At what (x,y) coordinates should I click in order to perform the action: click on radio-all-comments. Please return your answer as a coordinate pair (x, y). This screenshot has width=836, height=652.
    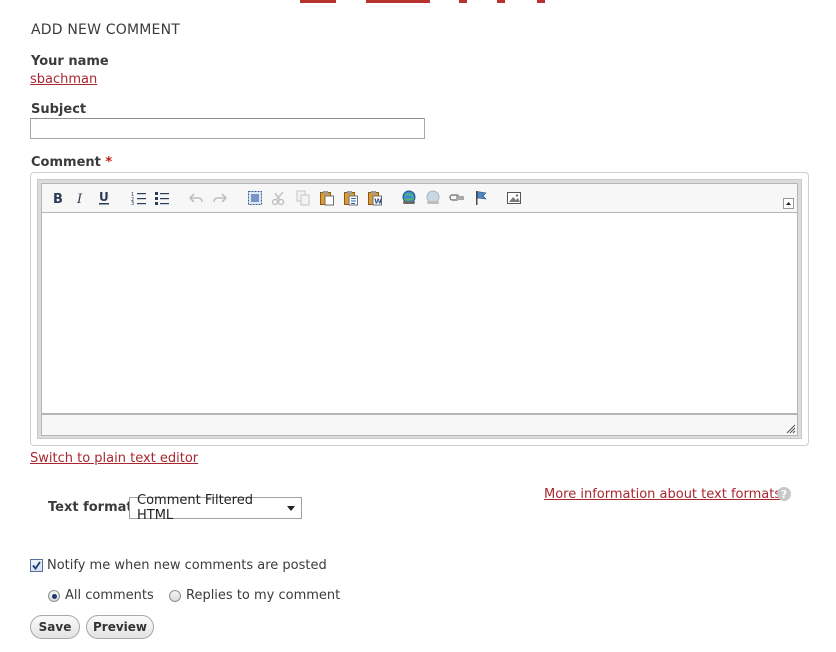
    Looking at the image, I should click on (54, 596).